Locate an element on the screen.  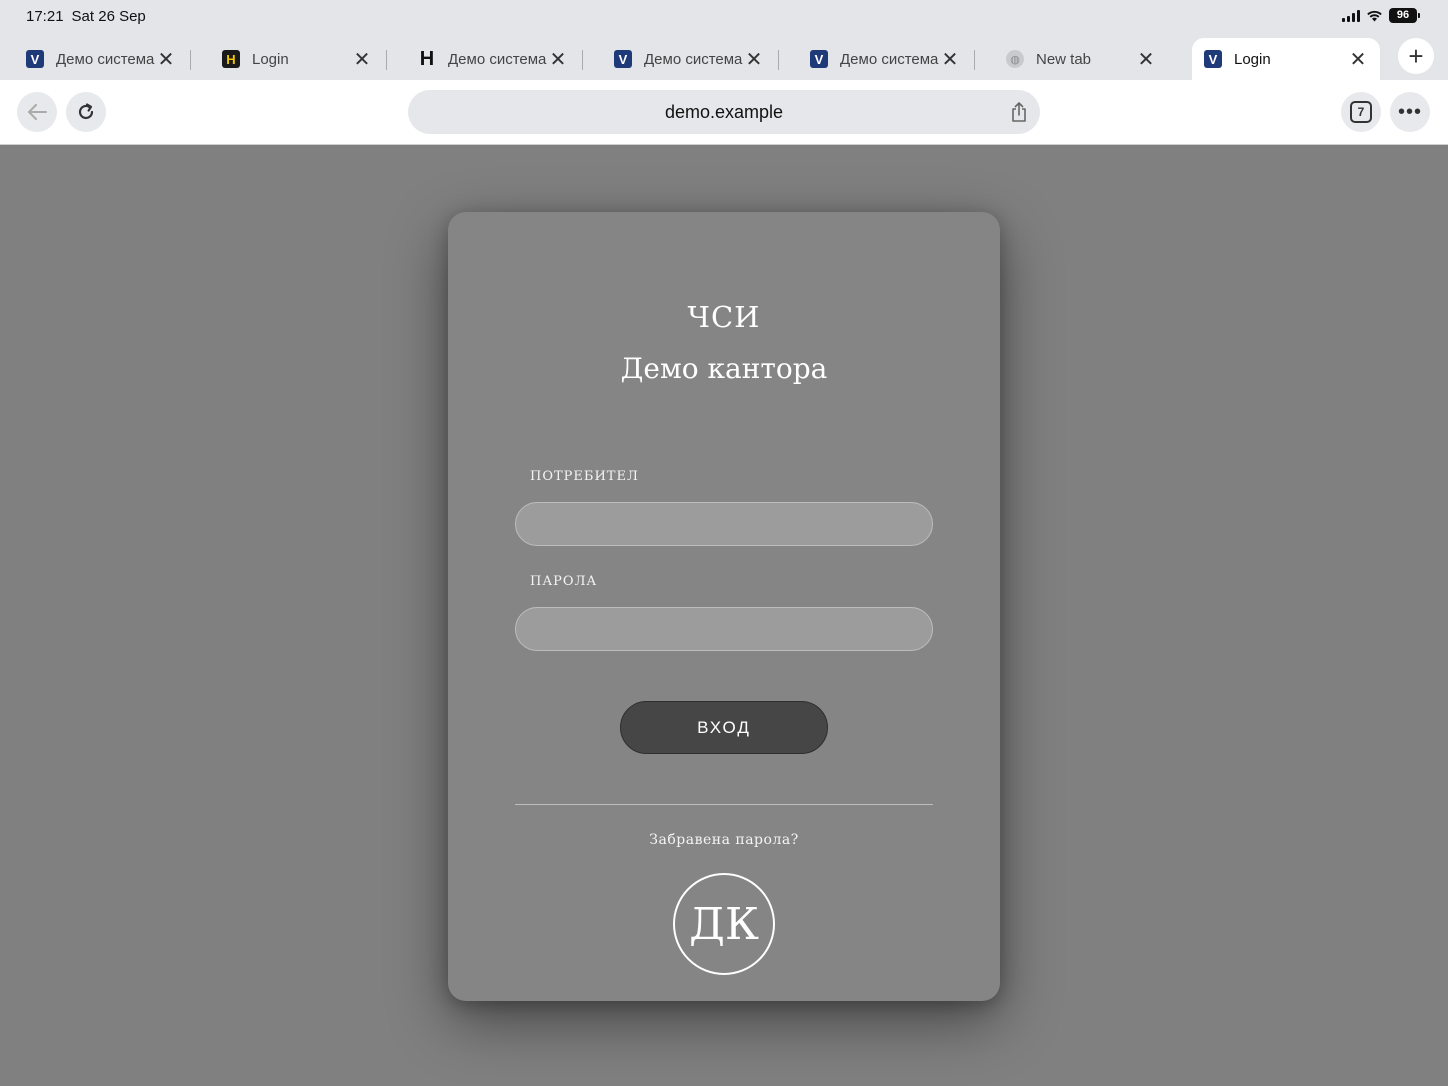
h-bold-logo-icon: H is located at coordinates (427, 58).